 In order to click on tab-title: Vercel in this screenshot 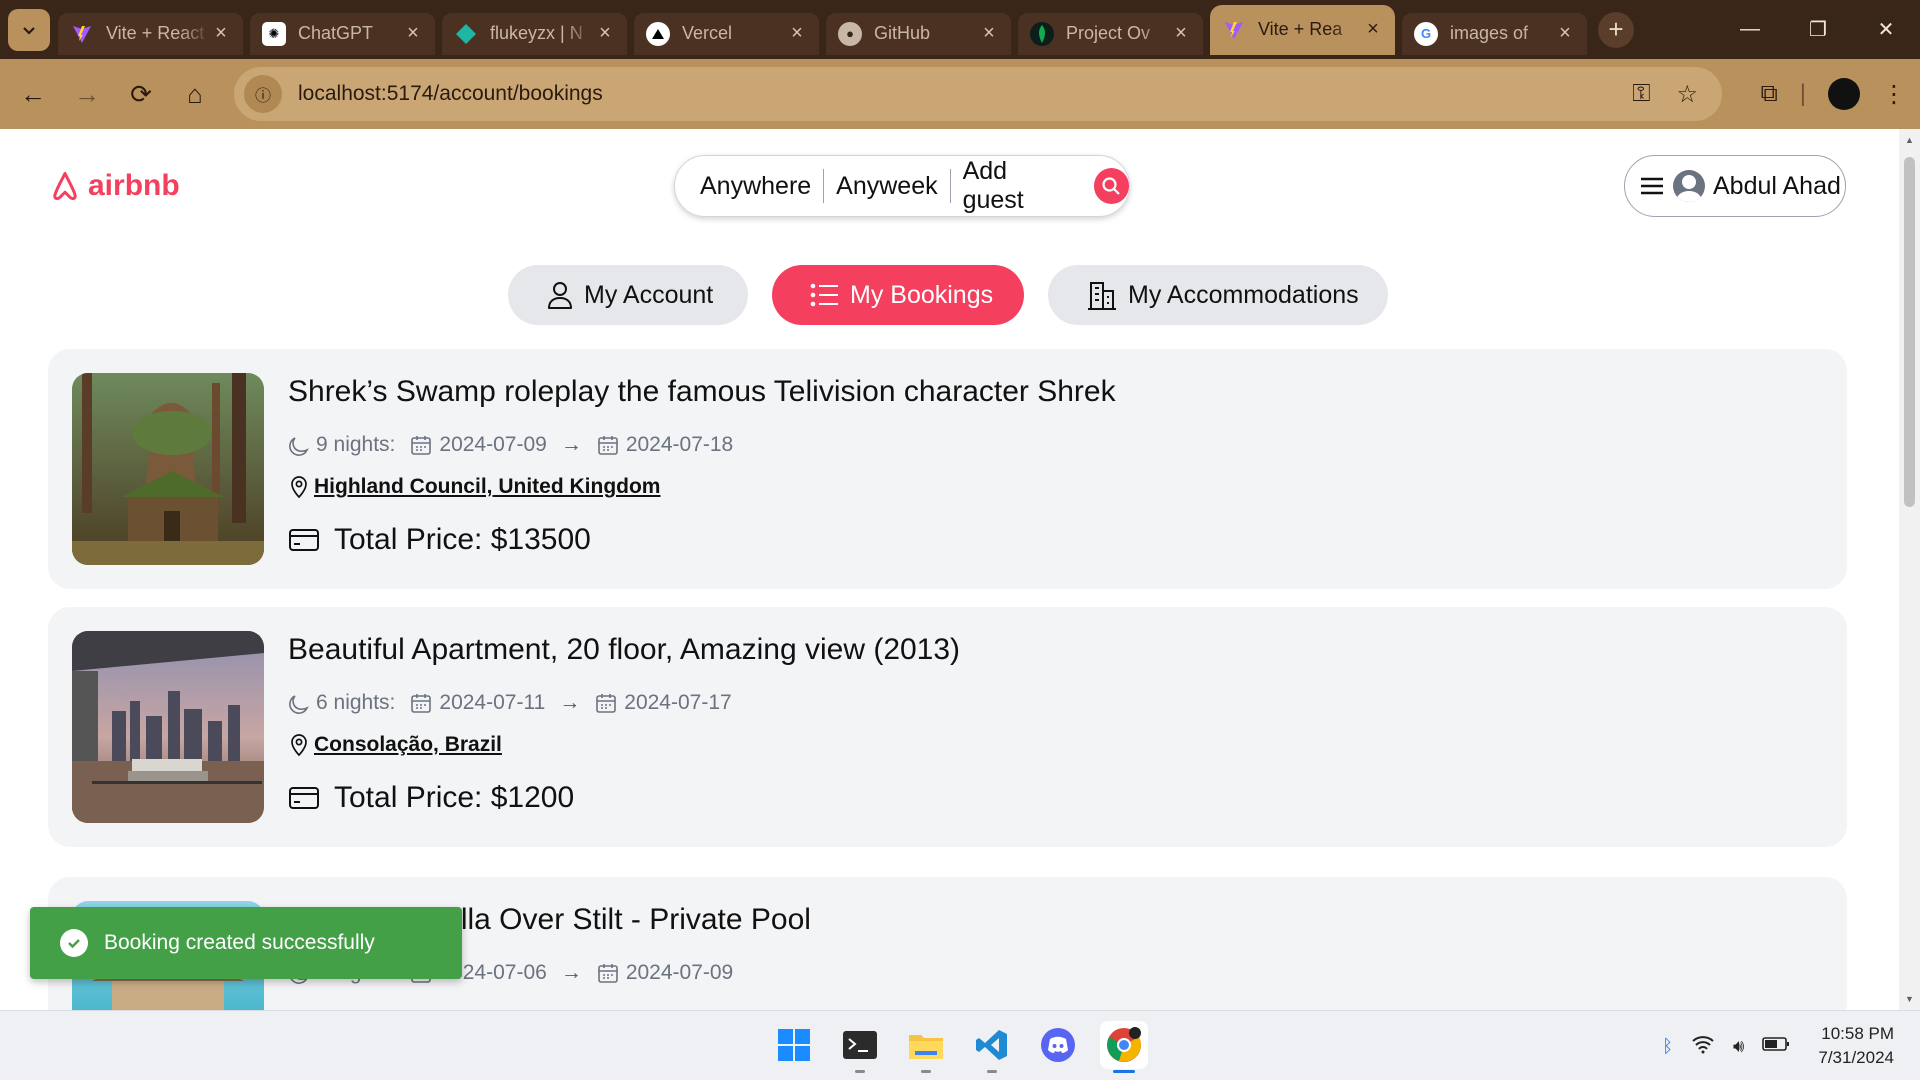, I will do `click(707, 33)`.